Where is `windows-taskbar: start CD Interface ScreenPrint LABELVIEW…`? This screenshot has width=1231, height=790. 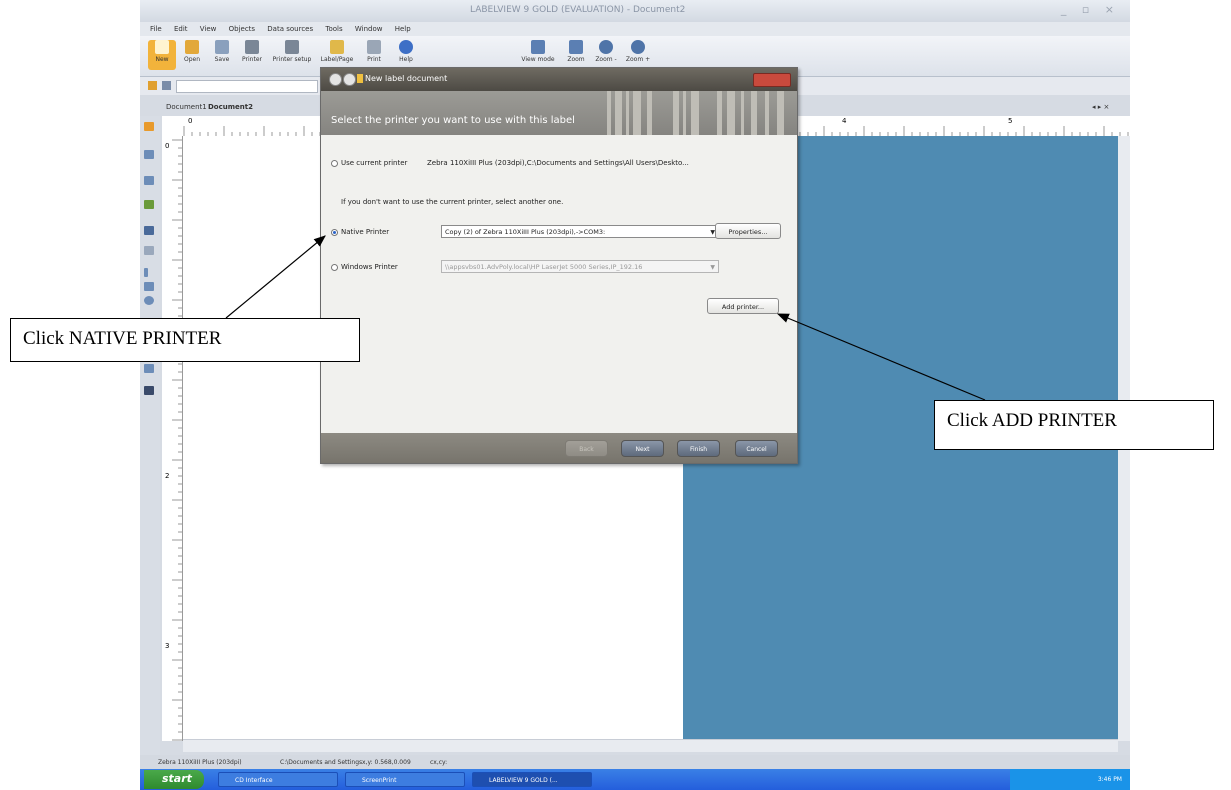 windows-taskbar: start CD Interface ScreenPrint LABELVIEW… is located at coordinates (635, 779).